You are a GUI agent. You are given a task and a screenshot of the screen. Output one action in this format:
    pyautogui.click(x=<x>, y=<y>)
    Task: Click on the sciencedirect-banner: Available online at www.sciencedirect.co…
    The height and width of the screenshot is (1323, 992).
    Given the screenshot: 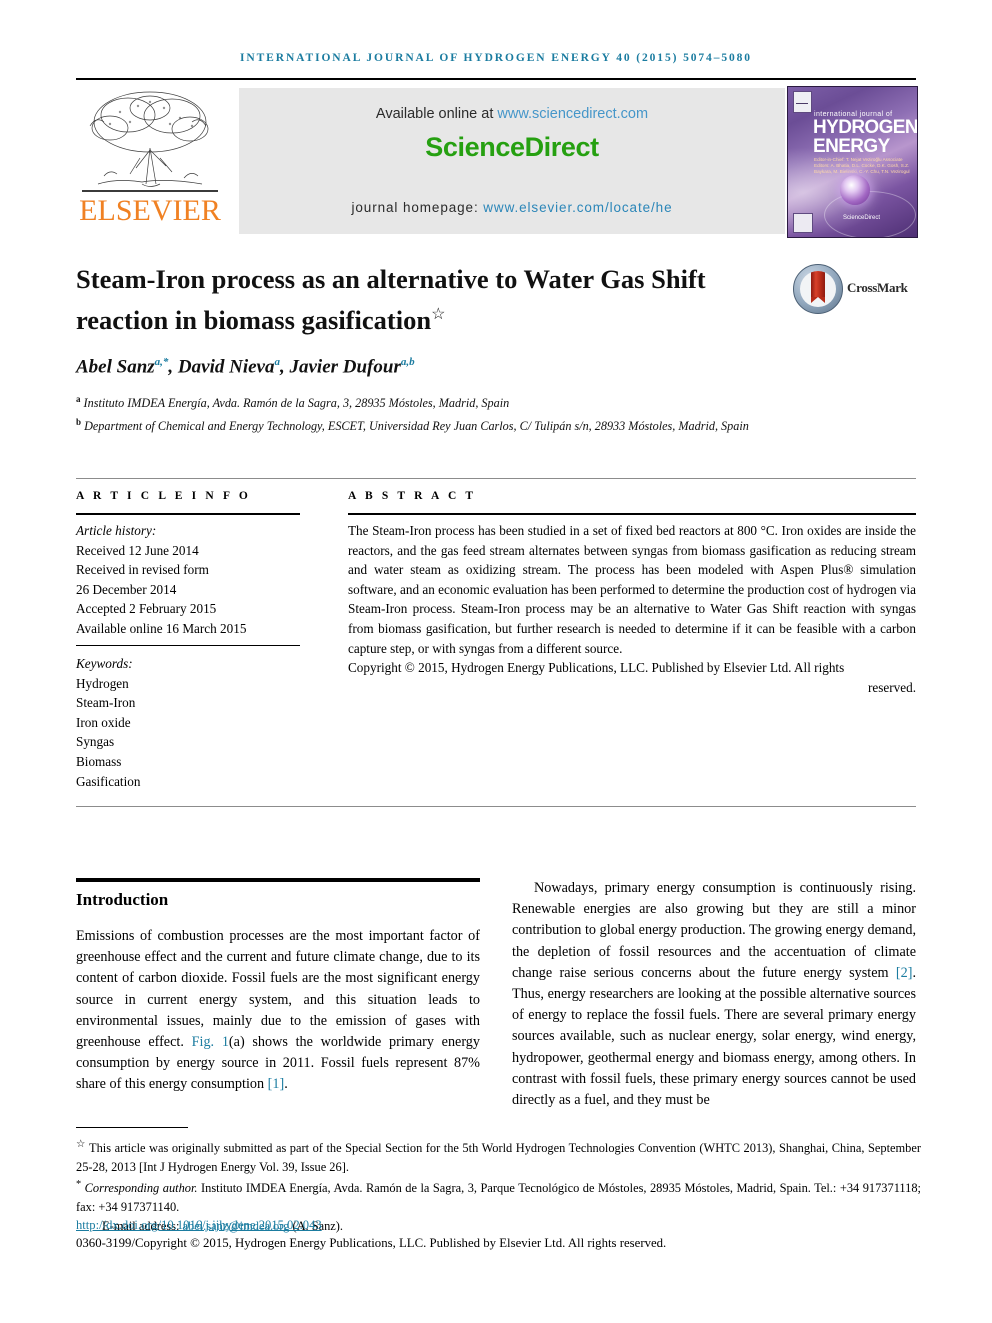 What is the action you would take?
    pyautogui.click(x=512, y=161)
    